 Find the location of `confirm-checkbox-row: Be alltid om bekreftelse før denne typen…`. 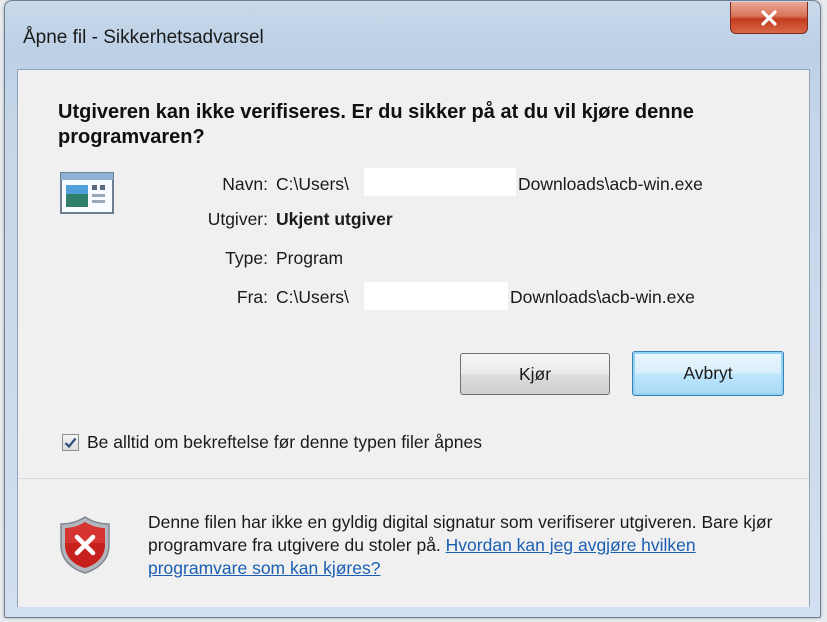

confirm-checkbox-row: Be alltid om bekreftelse før denne typen… is located at coordinates (272, 442).